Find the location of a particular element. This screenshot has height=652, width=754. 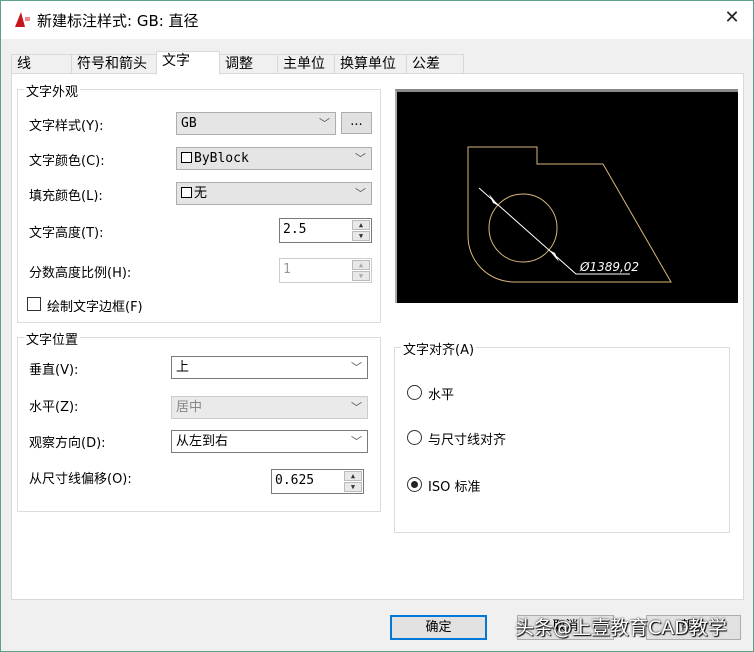

align-iso-radio is located at coordinates (414, 484).